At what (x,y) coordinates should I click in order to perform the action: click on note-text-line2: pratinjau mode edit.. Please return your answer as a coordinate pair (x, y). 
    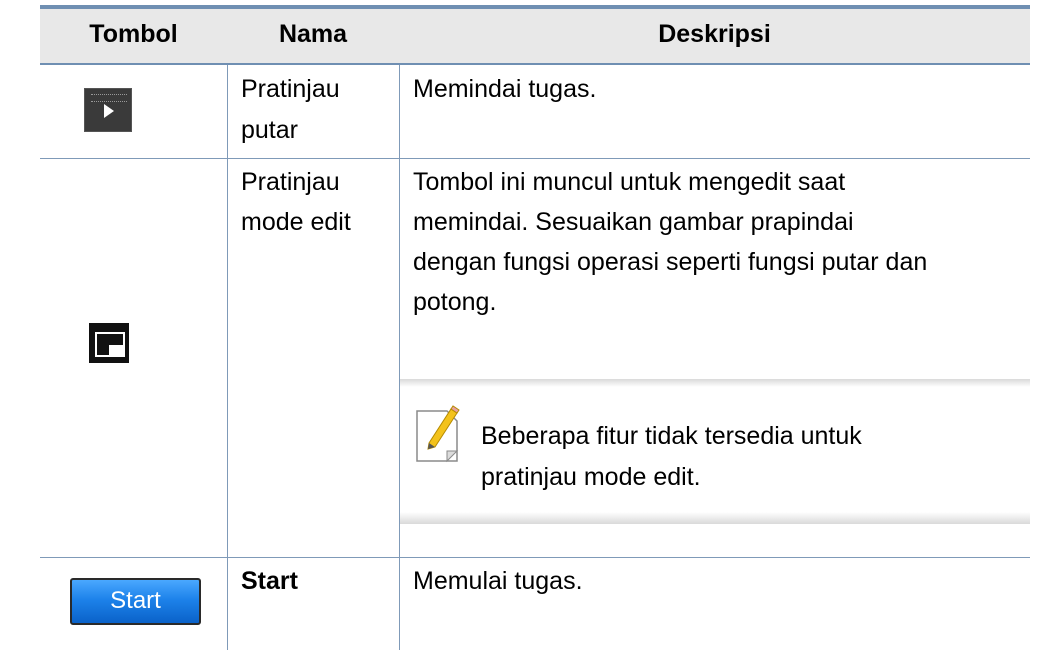
    Looking at the image, I should click on (591, 477).